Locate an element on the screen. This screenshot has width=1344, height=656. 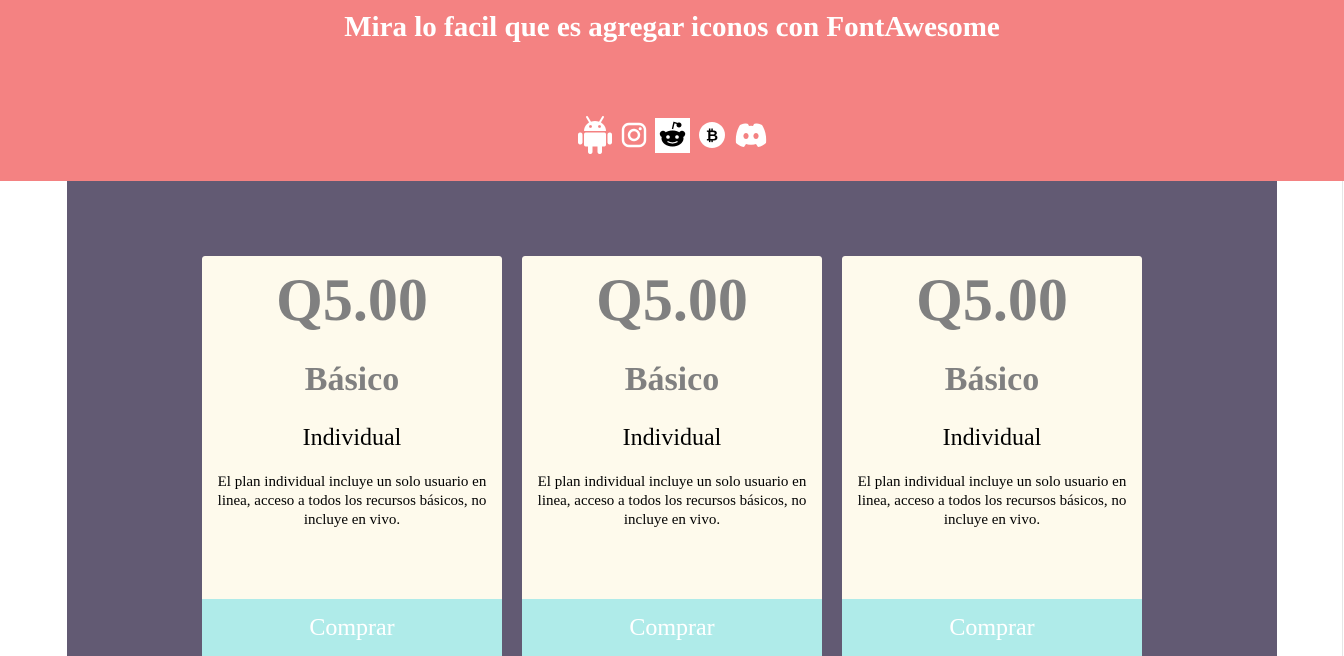
instagram-icon is located at coordinates (634, 135).